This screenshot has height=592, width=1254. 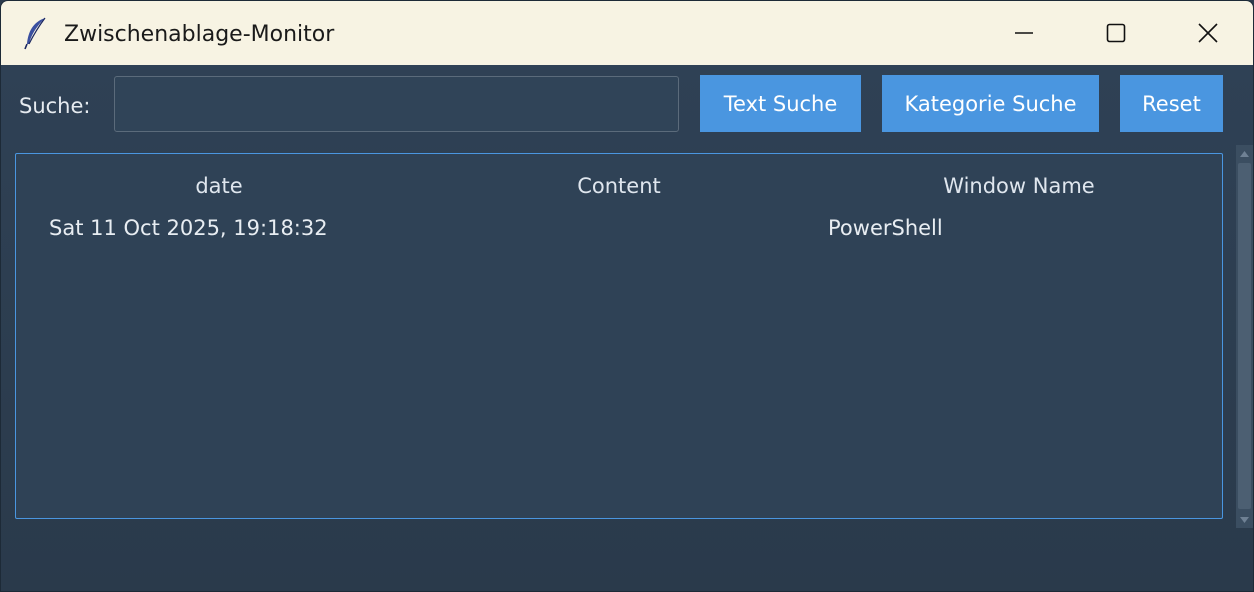 What do you see at coordinates (619, 186) in the screenshot?
I see `column-header-content: Content` at bounding box center [619, 186].